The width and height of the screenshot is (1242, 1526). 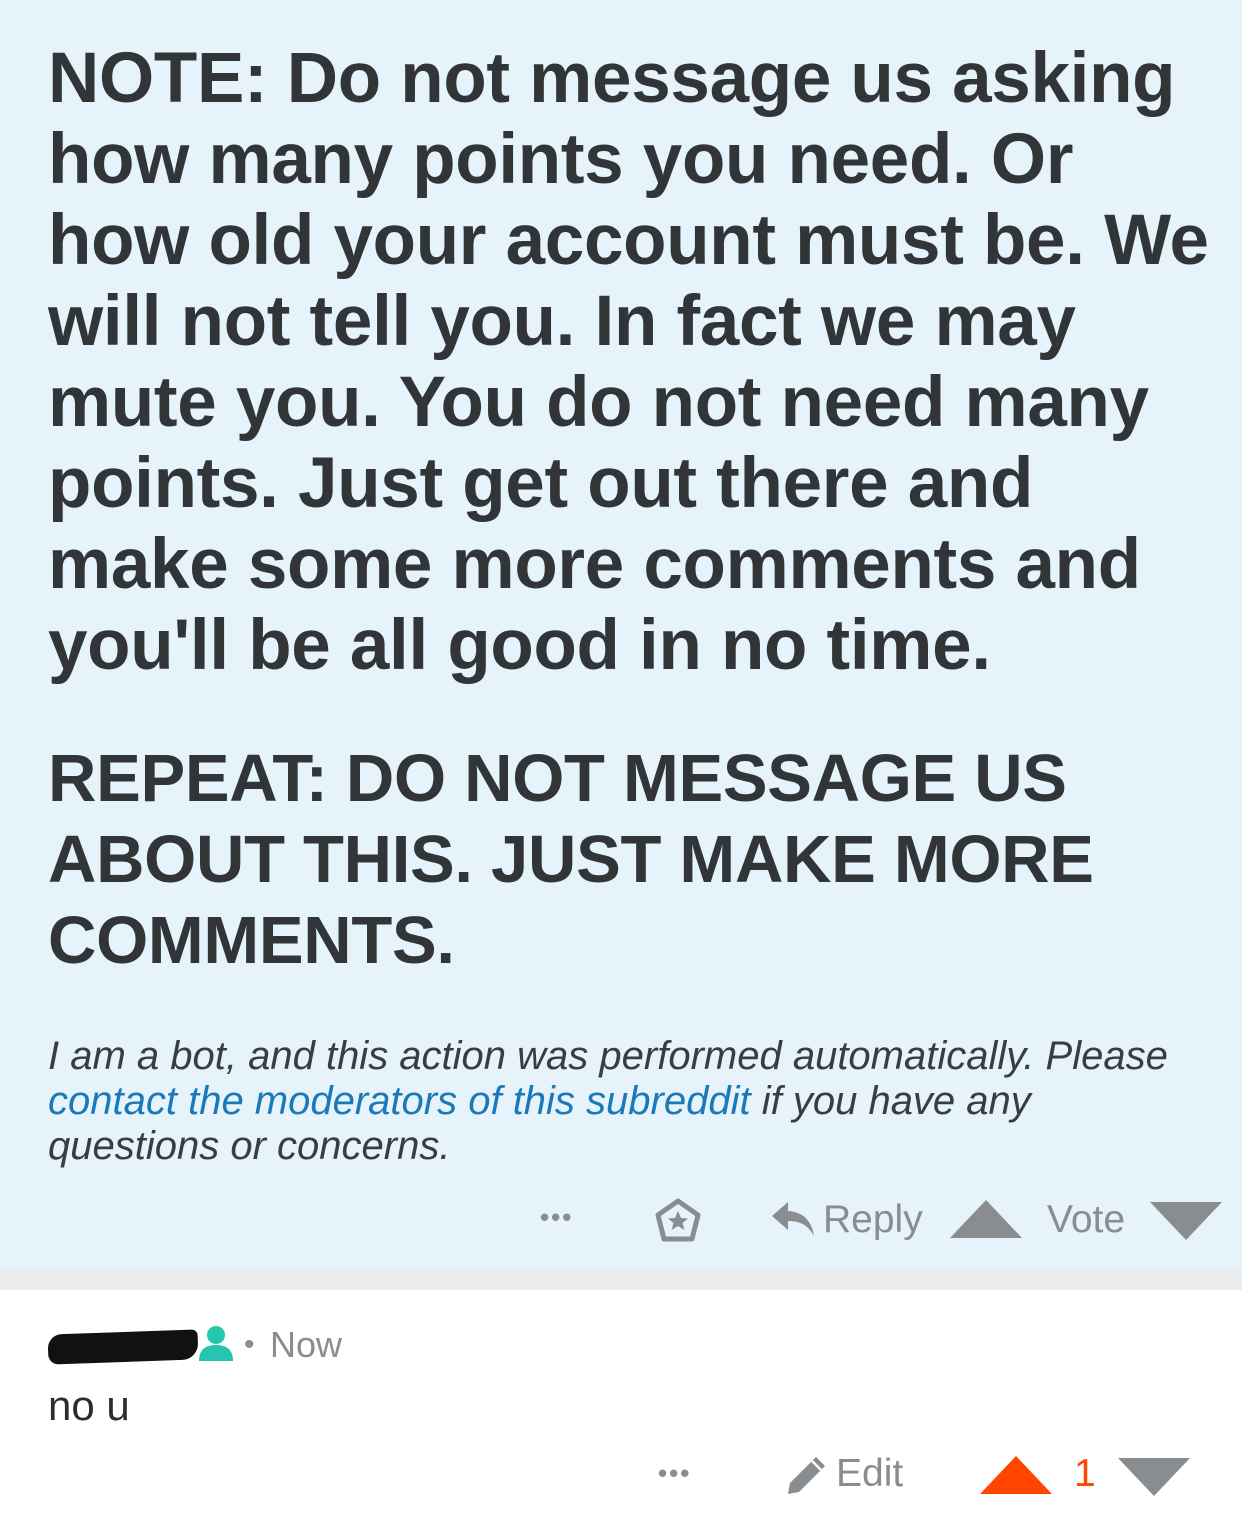 I want to click on edit-button: Edit, so click(x=869, y=1474).